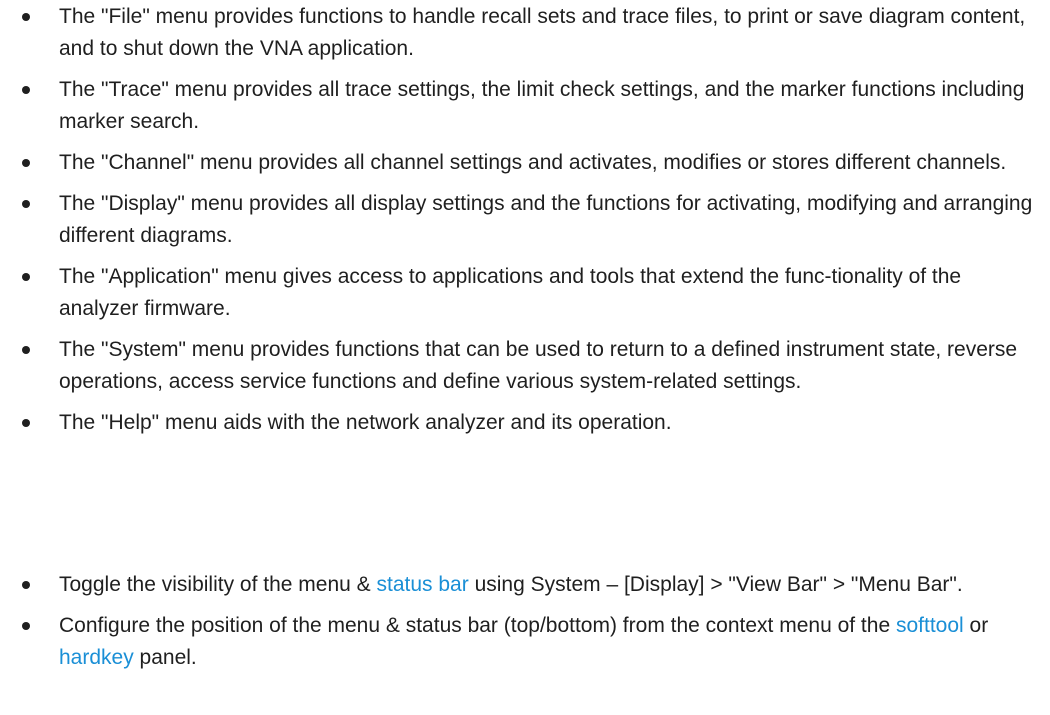 This screenshot has width=1050, height=715. What do you see at coordinates (423, 584) in the screenshot?
I see `status-bar-link: status bar` at bounding box center [423, 584].